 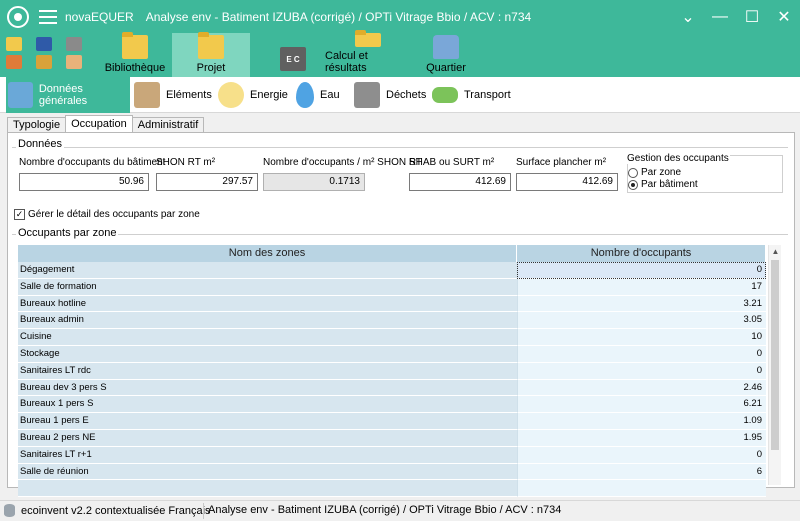 I want to click on gestion-label: Gestion des occupants, so click(x=678, y=158).